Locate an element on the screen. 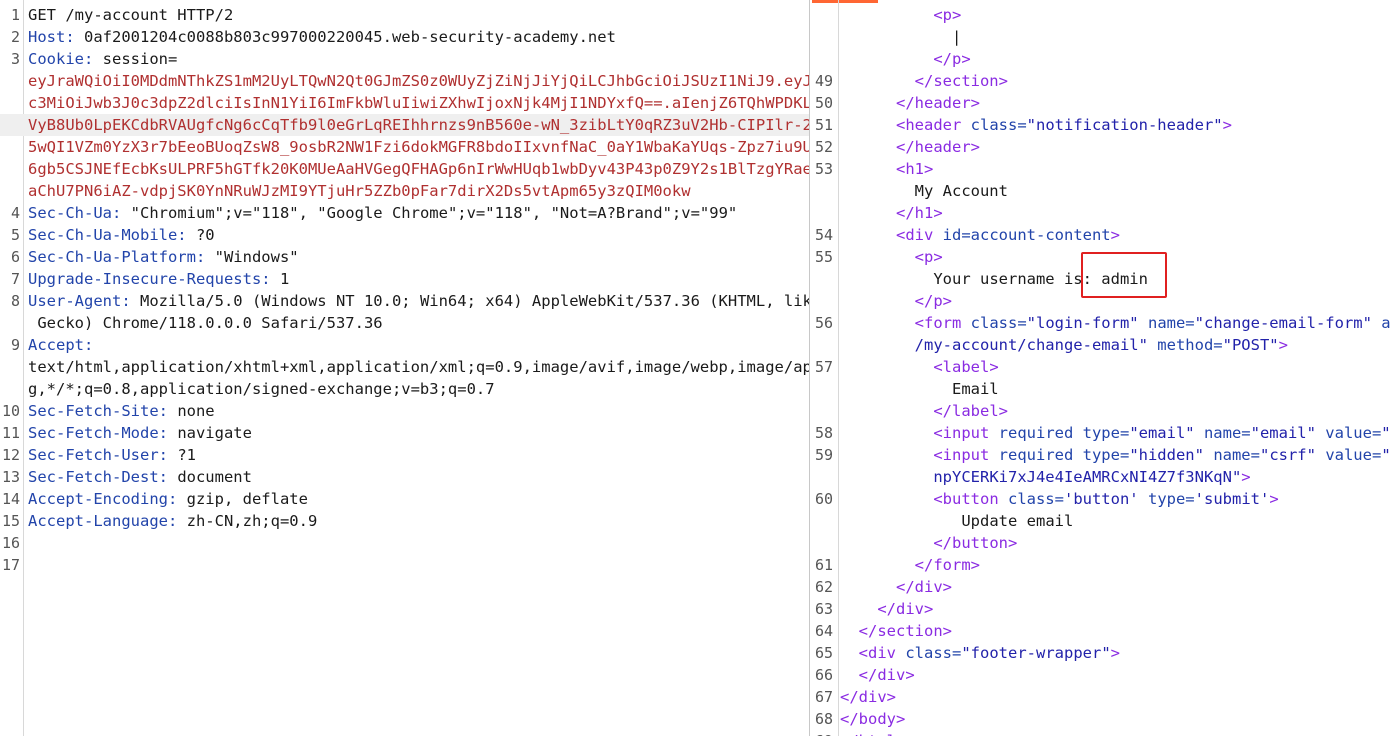 Image resolution: width=1392 pixels, height=736 pixels. line-number: 64 is located at coordinates (823, 631).